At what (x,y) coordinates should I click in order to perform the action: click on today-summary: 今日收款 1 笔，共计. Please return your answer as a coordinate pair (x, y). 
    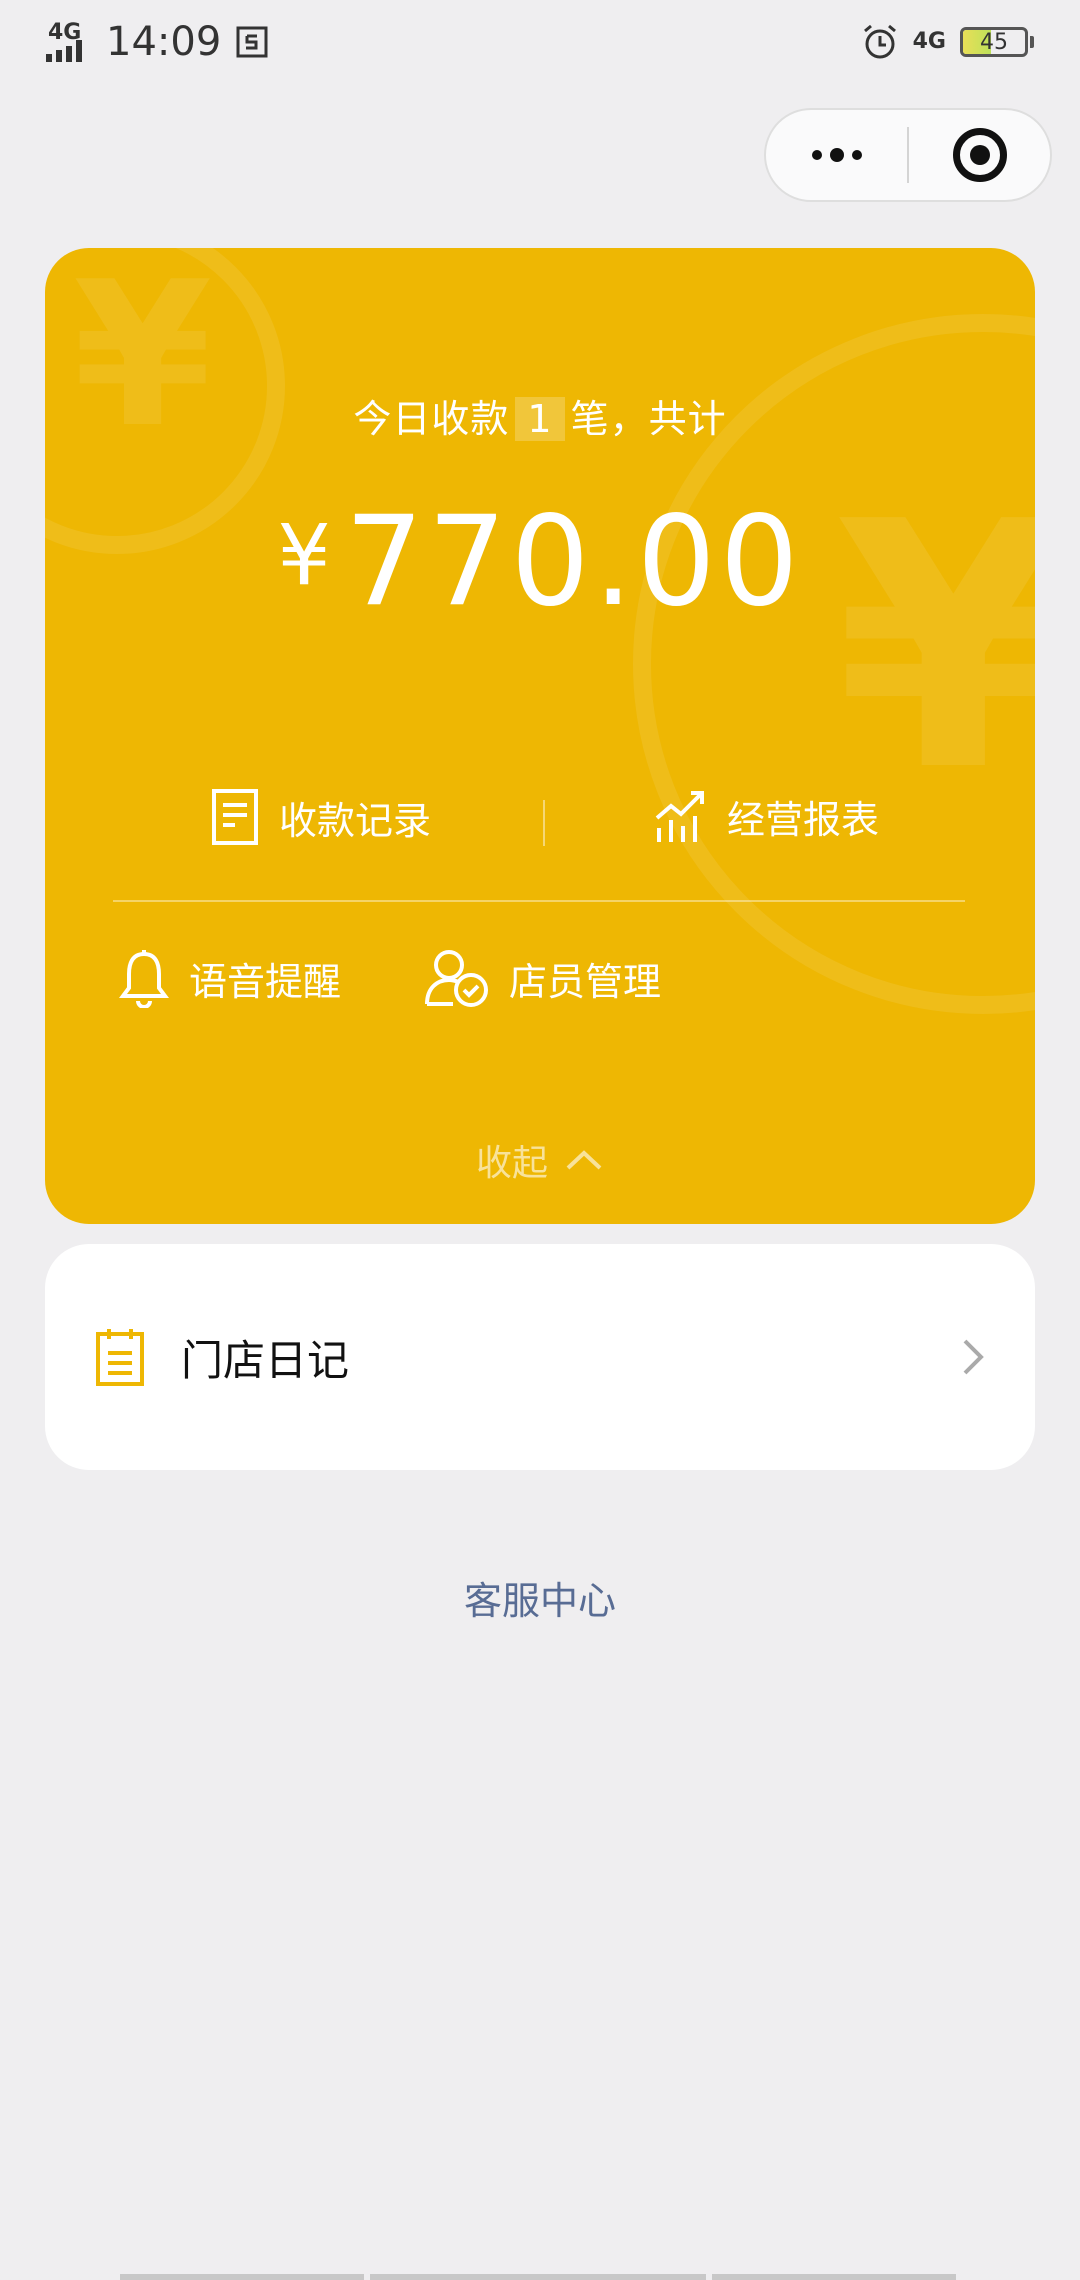
    Looking at the image, I should click on (540, 415).